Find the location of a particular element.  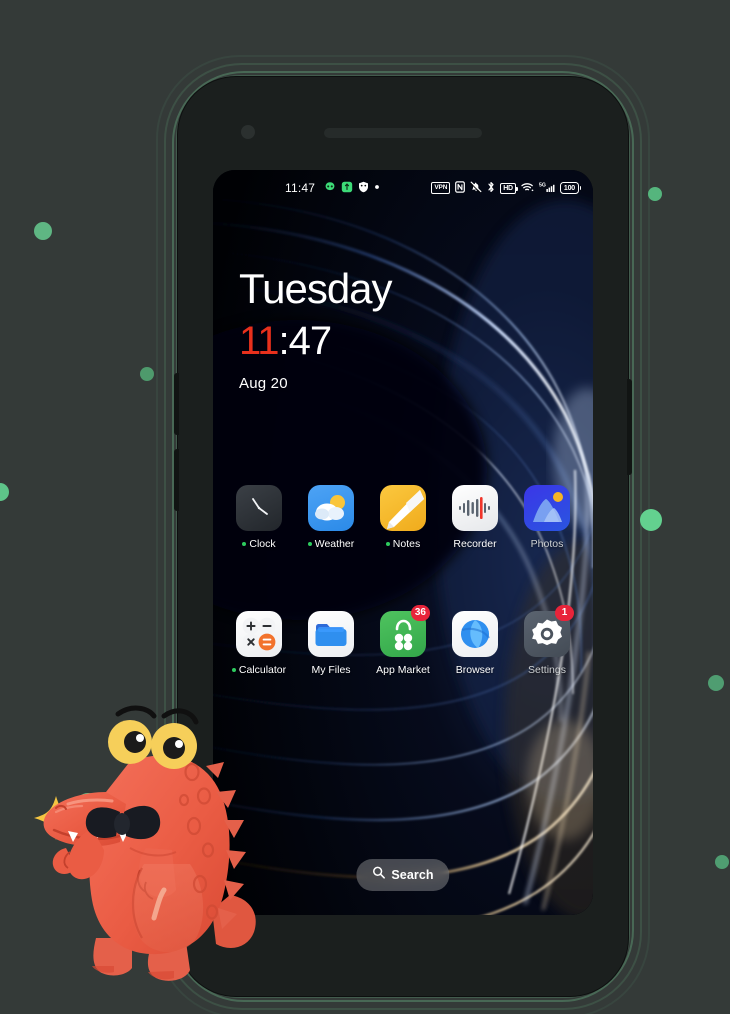

status-bar-left-icons is located at coordinates (352, 188).